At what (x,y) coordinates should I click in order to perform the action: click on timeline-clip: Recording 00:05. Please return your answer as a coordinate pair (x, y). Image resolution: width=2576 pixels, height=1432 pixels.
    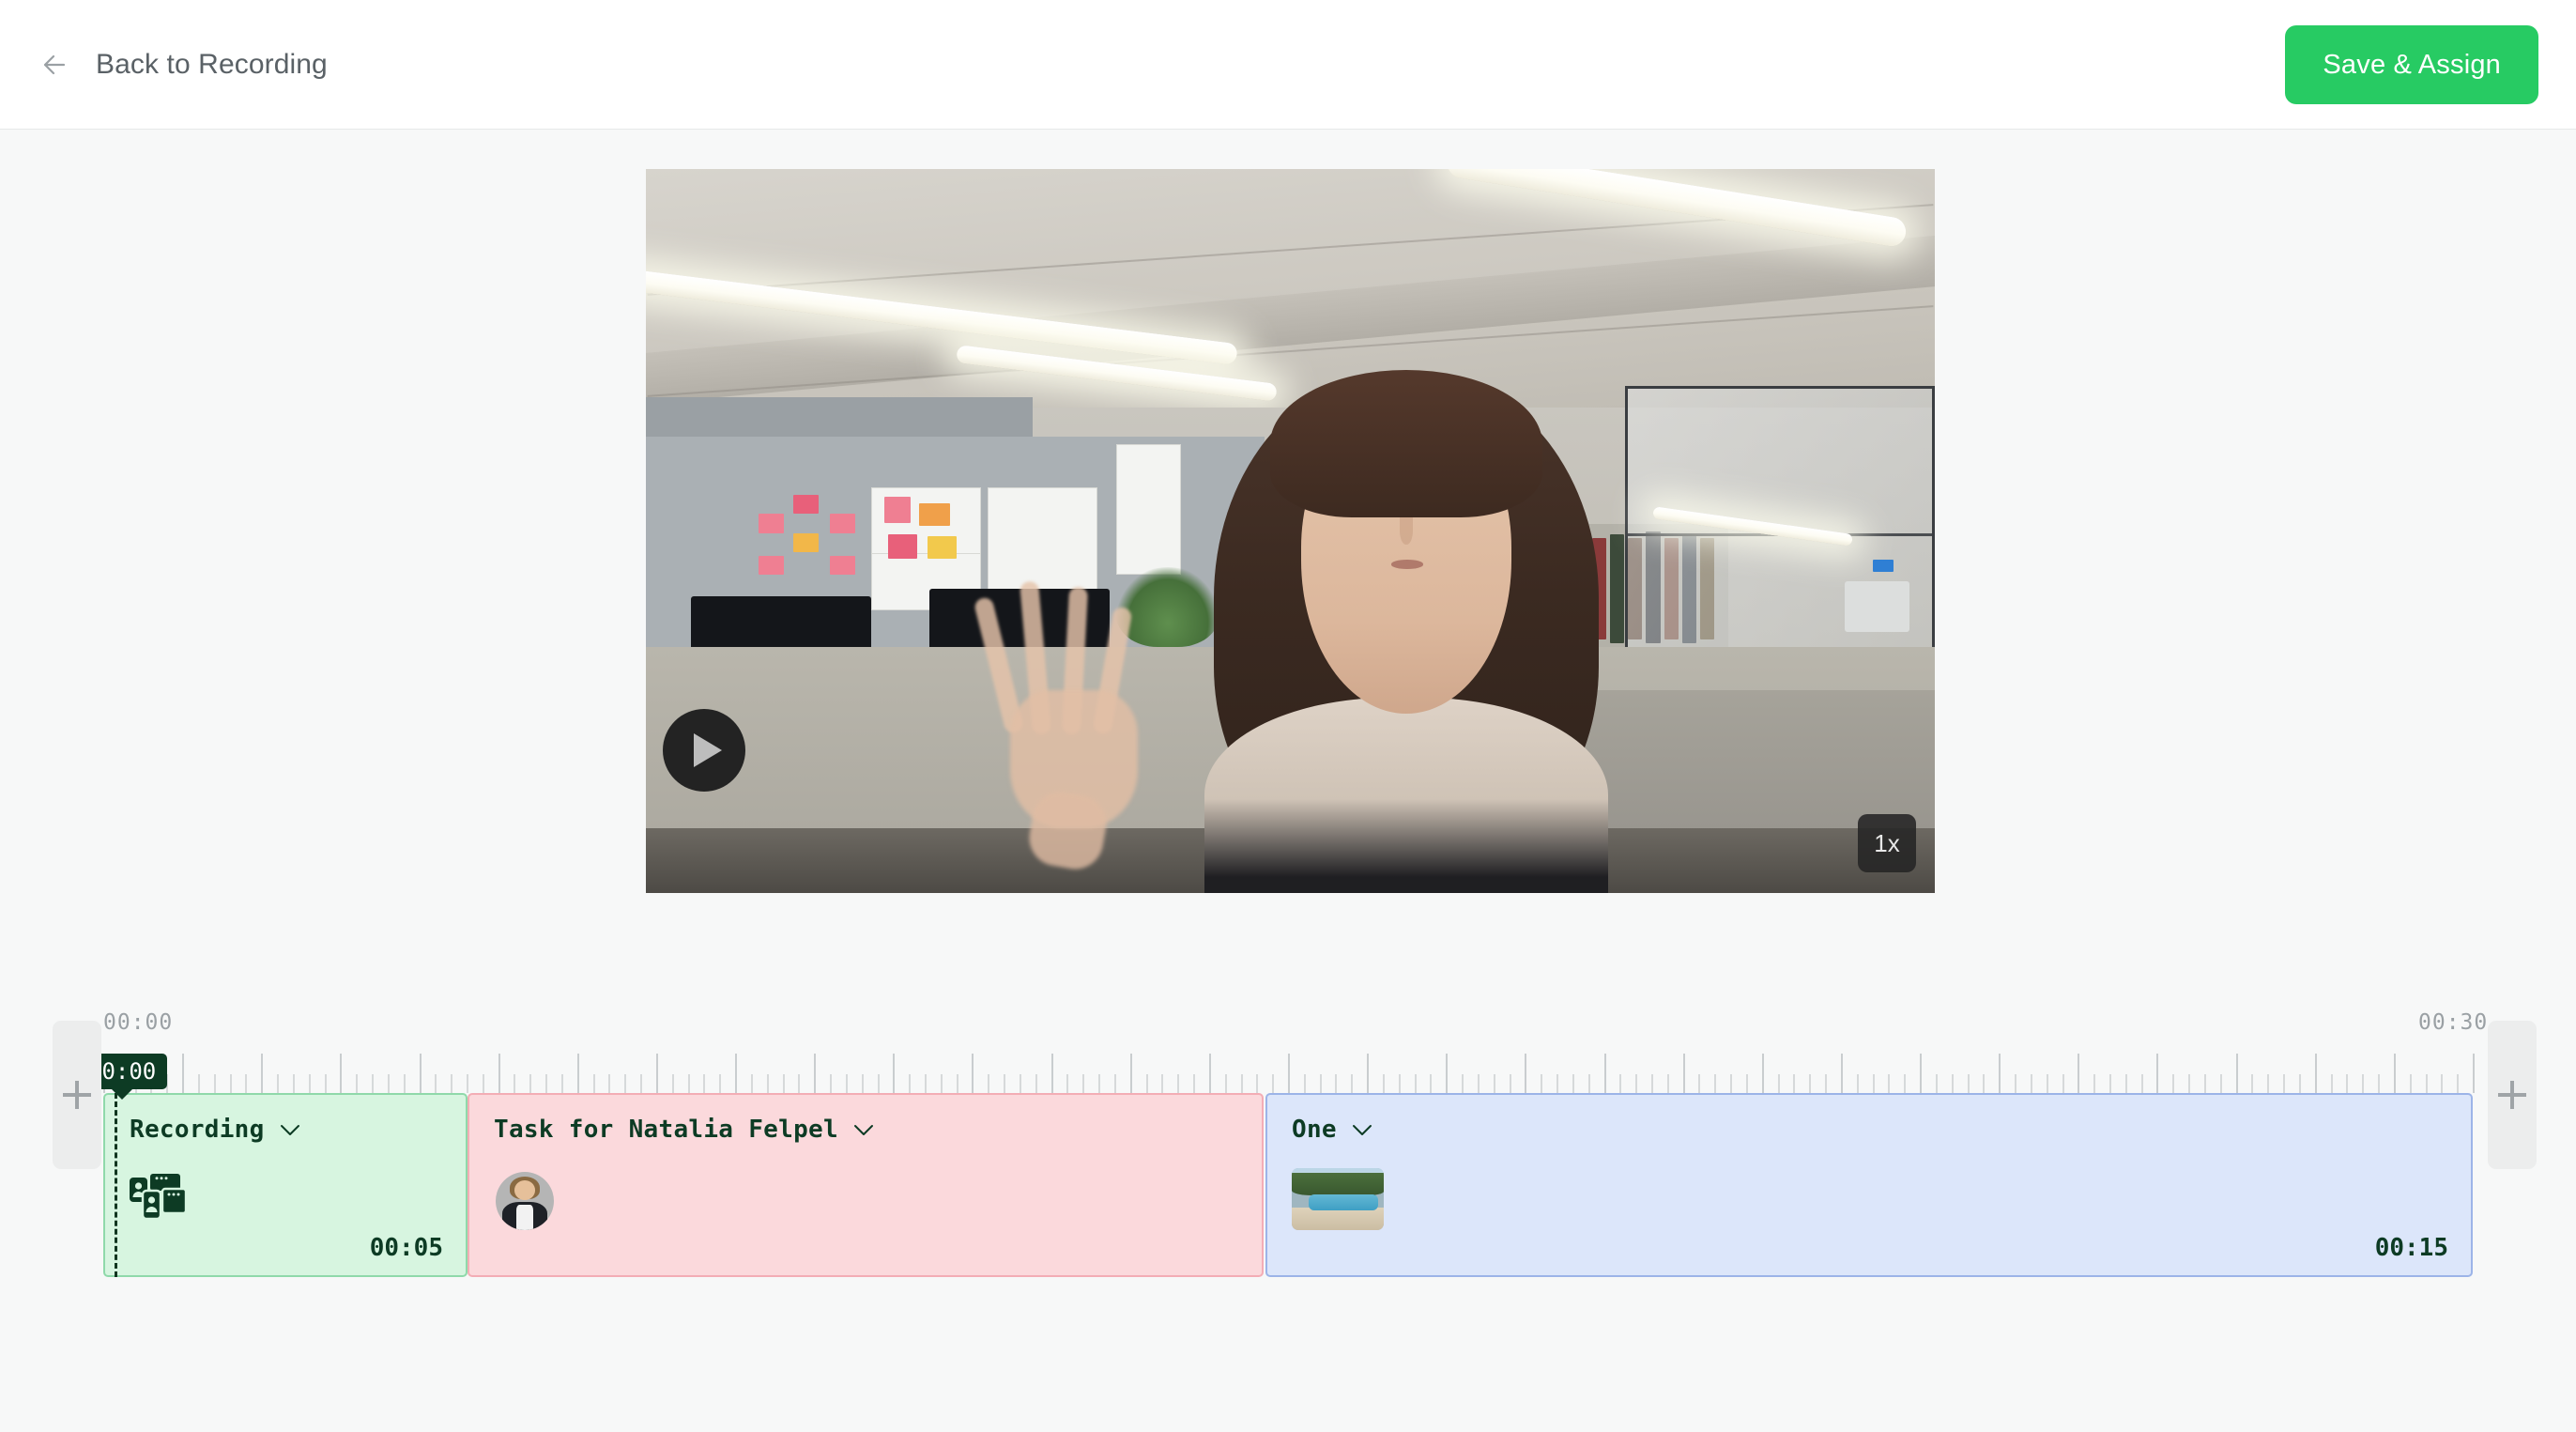
    Looking at the image, I should click on (285, 1185).